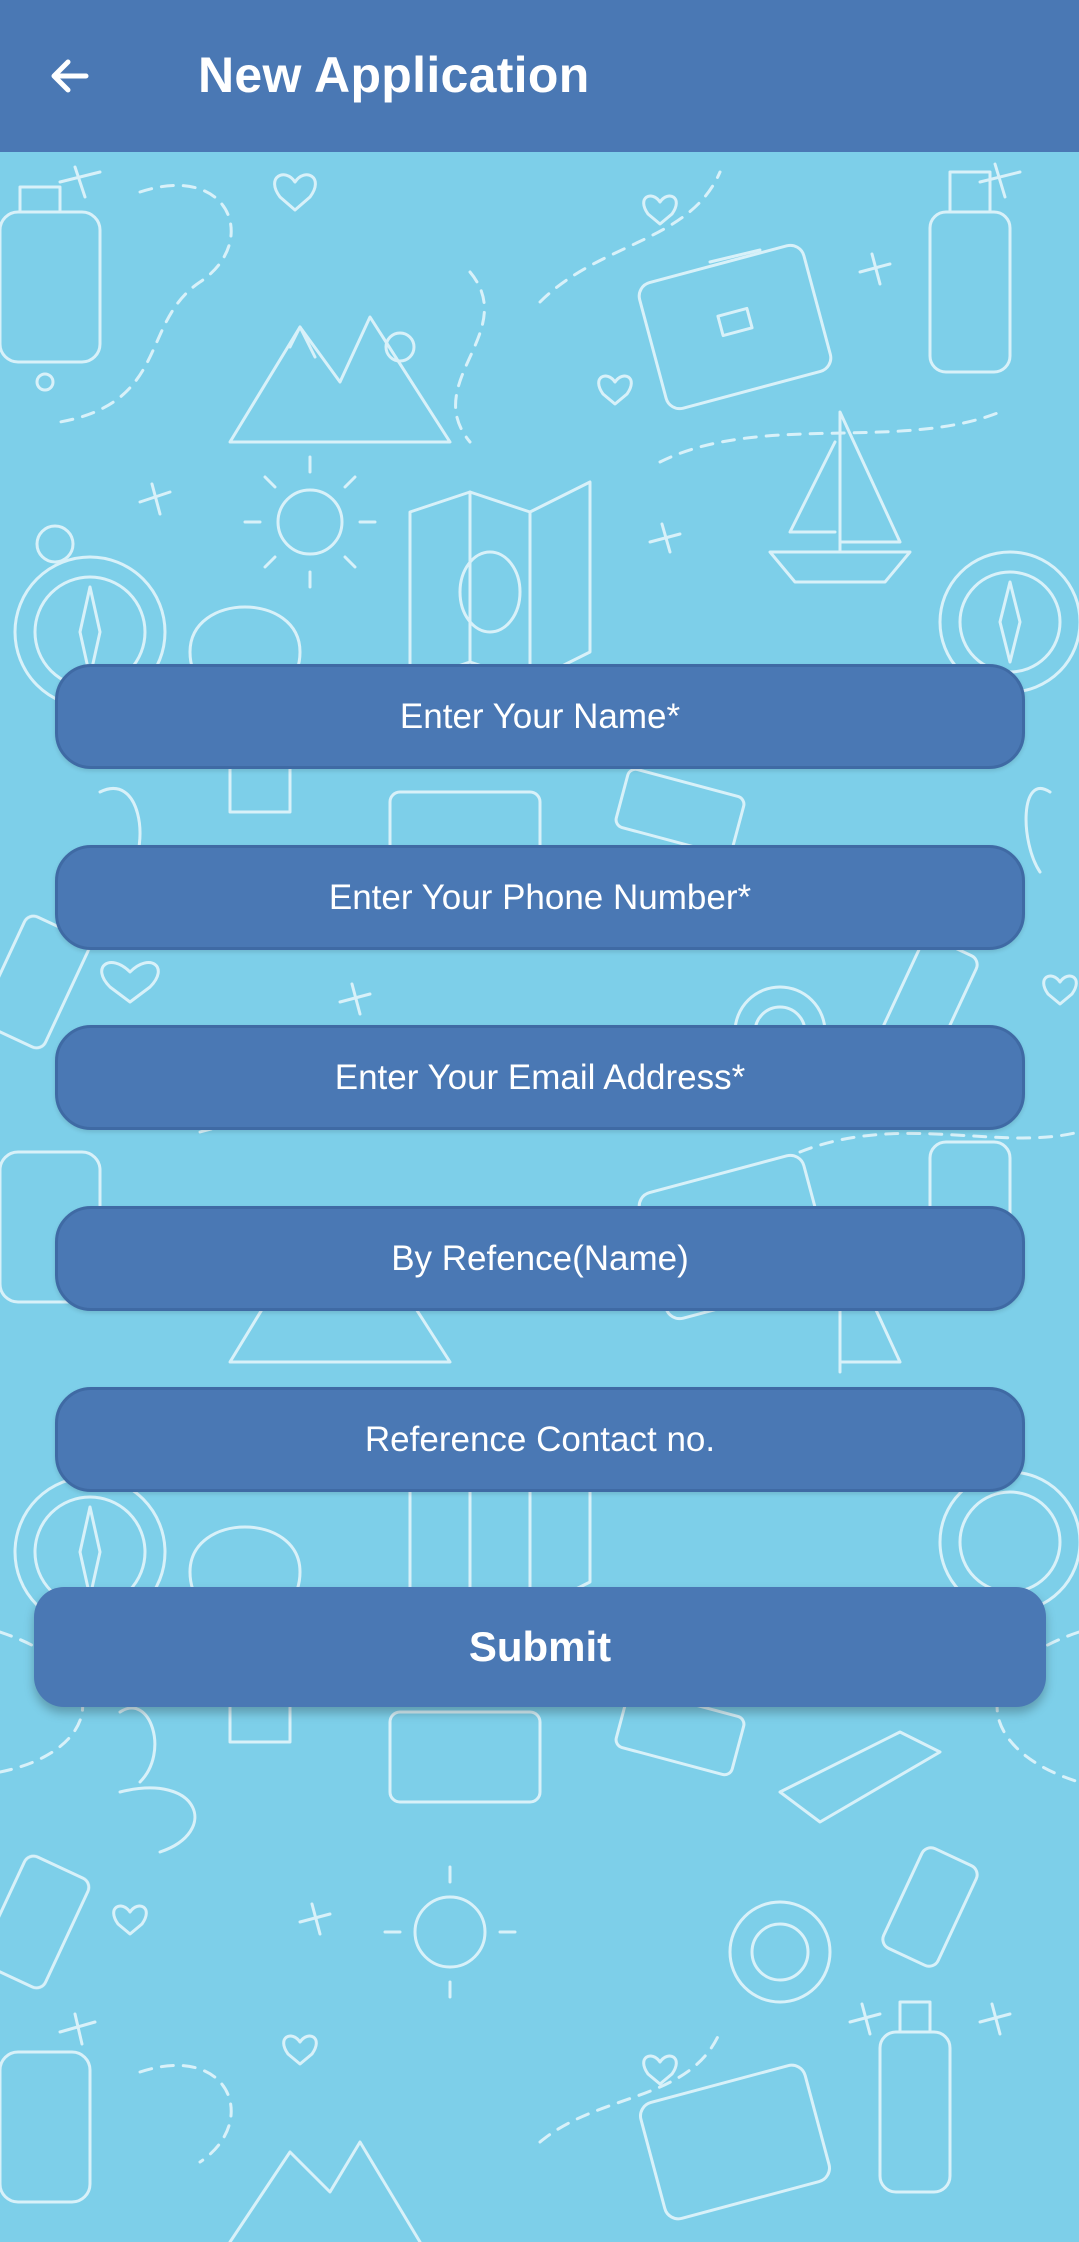 This screenshot has width=1079, height=2242. I want to click on reference-name-input, so click(540, 1258).